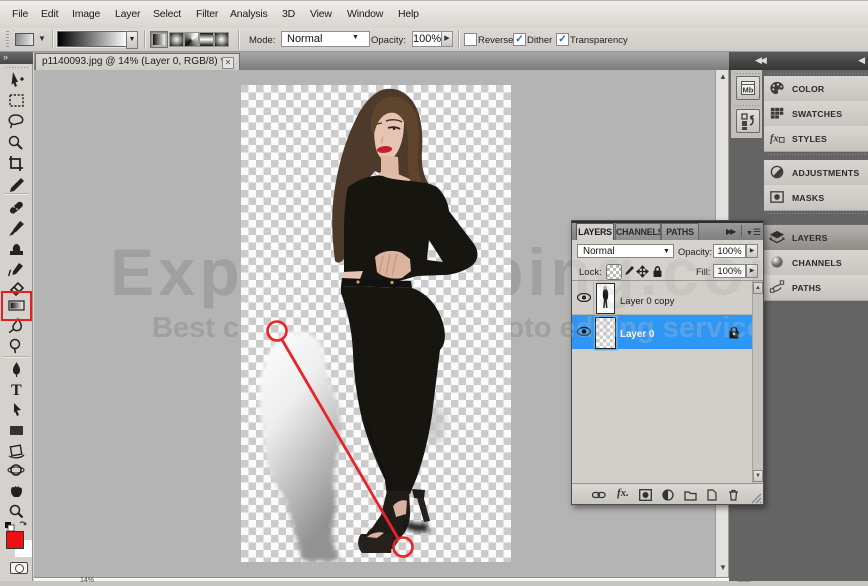 This screenshot has width=868, height=586. I want to click on svg-text: fx, so click(774, 138).